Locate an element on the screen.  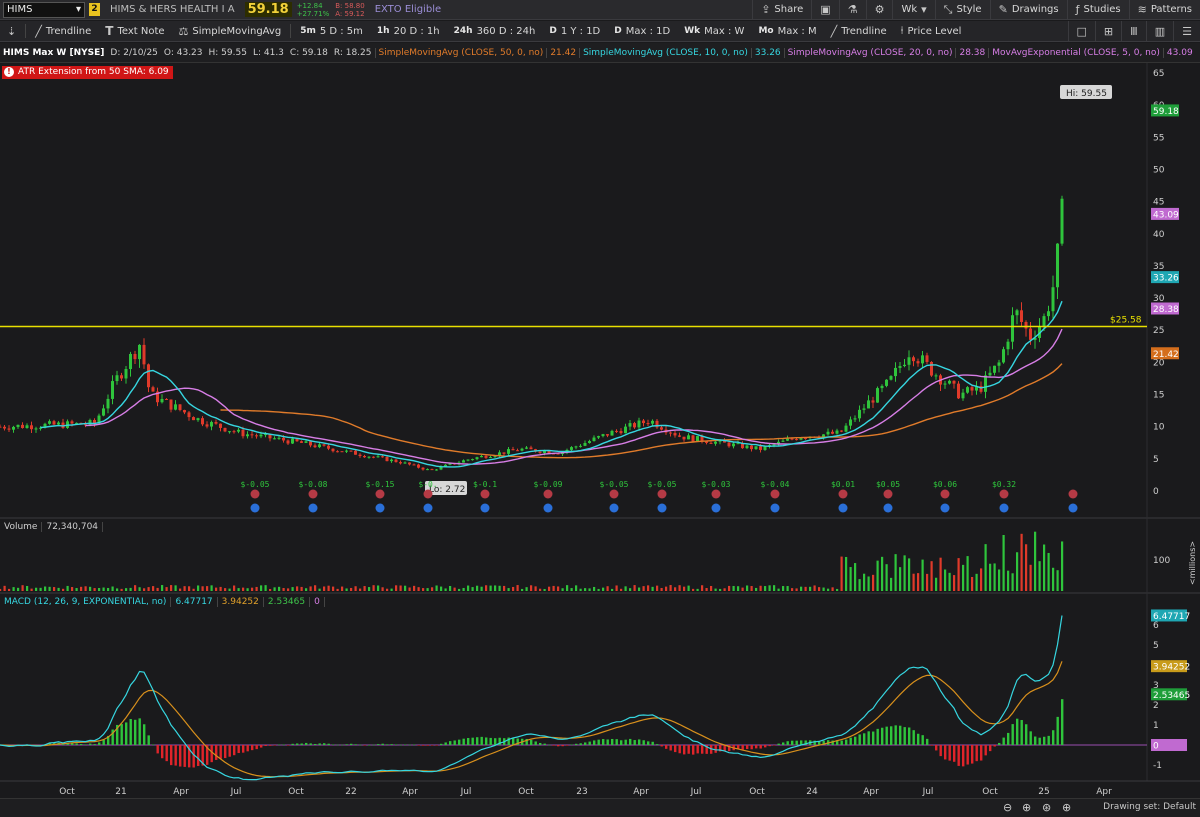
studies-icon: ƒ is located at coordinates (1077, 9).